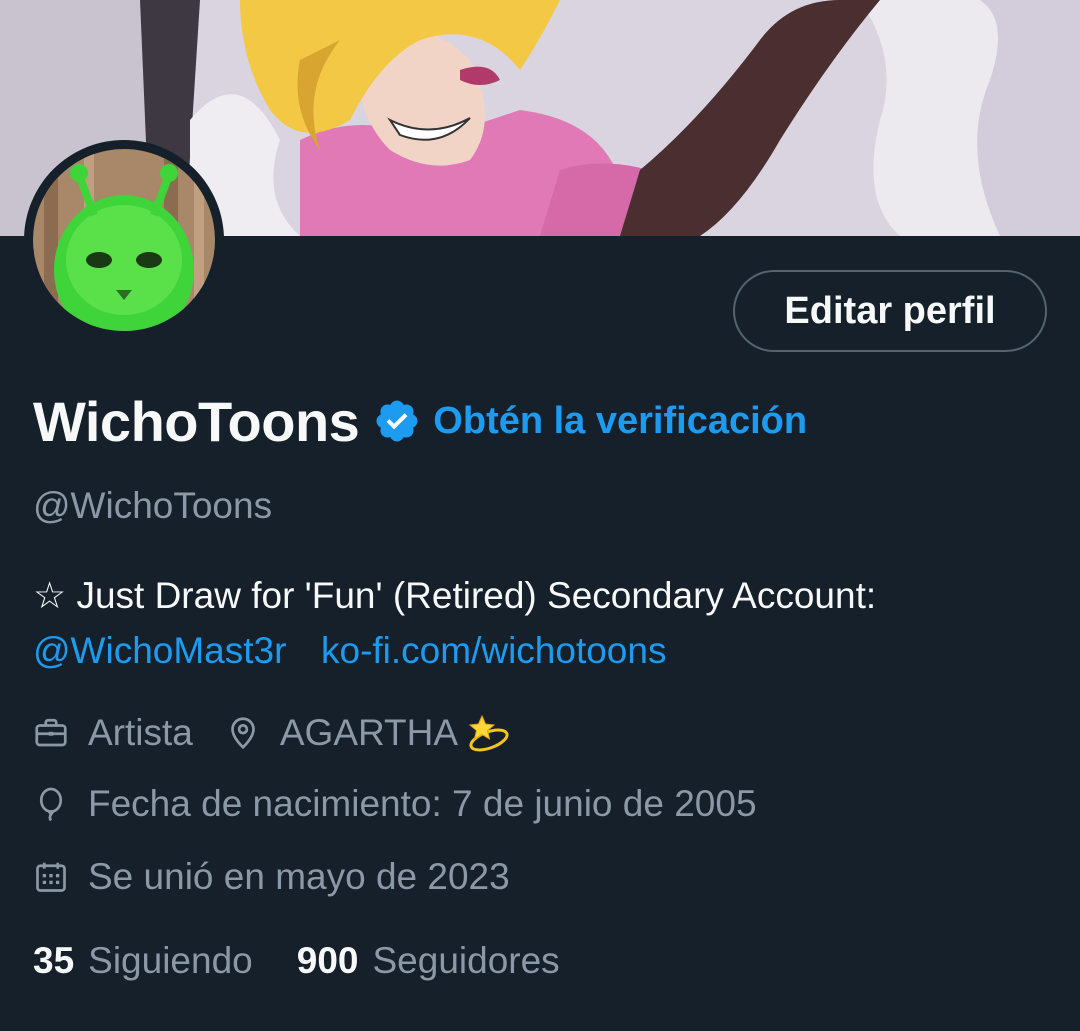 The image size is (1080, 1031). I want to click on profile-meta-row-2: Fecha de nacimiento: 7 de junio de 2005, so click(411, 804).